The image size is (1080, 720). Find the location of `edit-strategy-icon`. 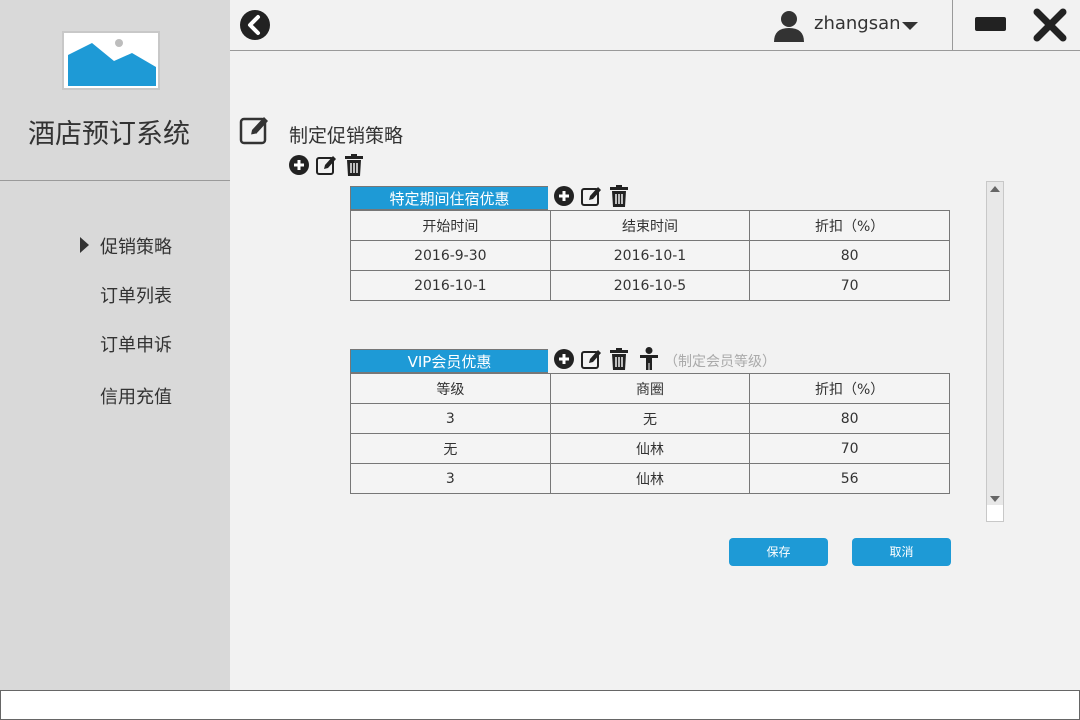

edit-strategy-icon is located at coordinates (327, 166).